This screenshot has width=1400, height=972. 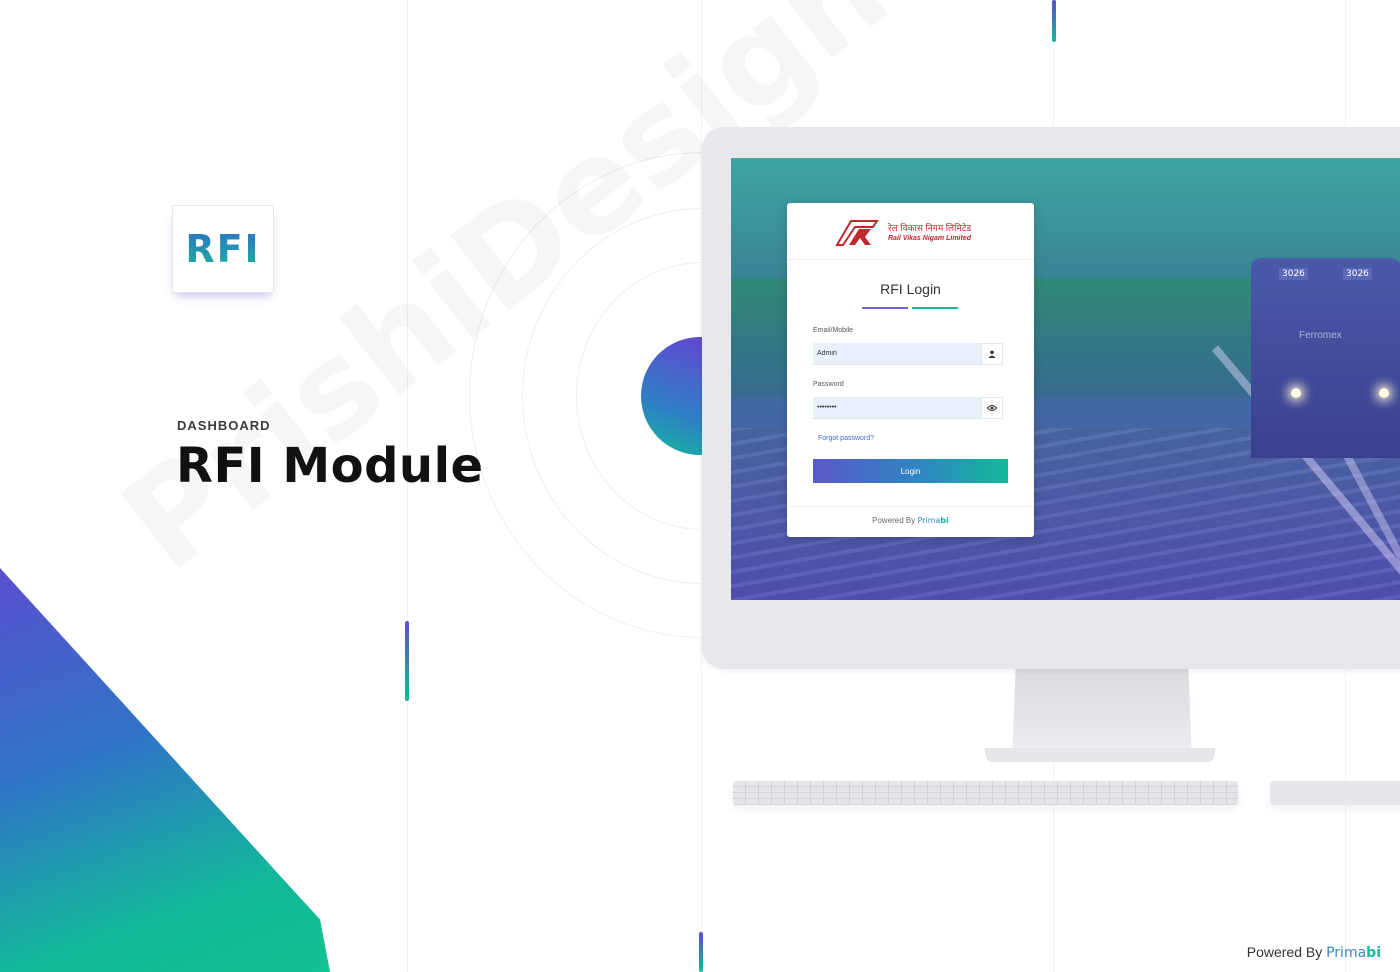 What do you see at coordinates (910, 471) in the screenshot?
I see `login-button: Login` at bounding box center [910, 471].